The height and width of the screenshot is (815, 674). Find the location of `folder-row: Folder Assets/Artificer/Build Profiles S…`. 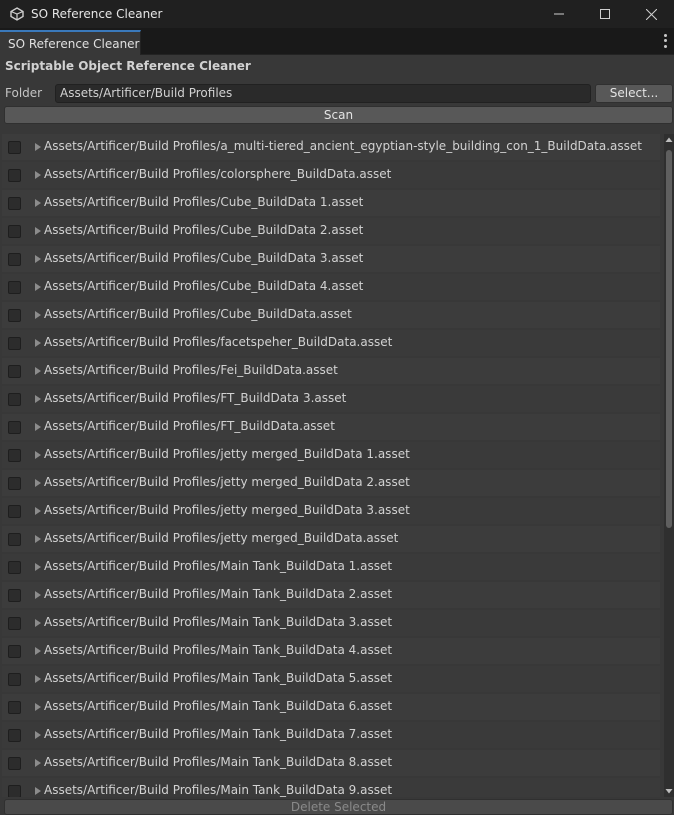

folder-row: Folder Assets/Artificer/Build Profiles S… is located at coordinates (337, 93).